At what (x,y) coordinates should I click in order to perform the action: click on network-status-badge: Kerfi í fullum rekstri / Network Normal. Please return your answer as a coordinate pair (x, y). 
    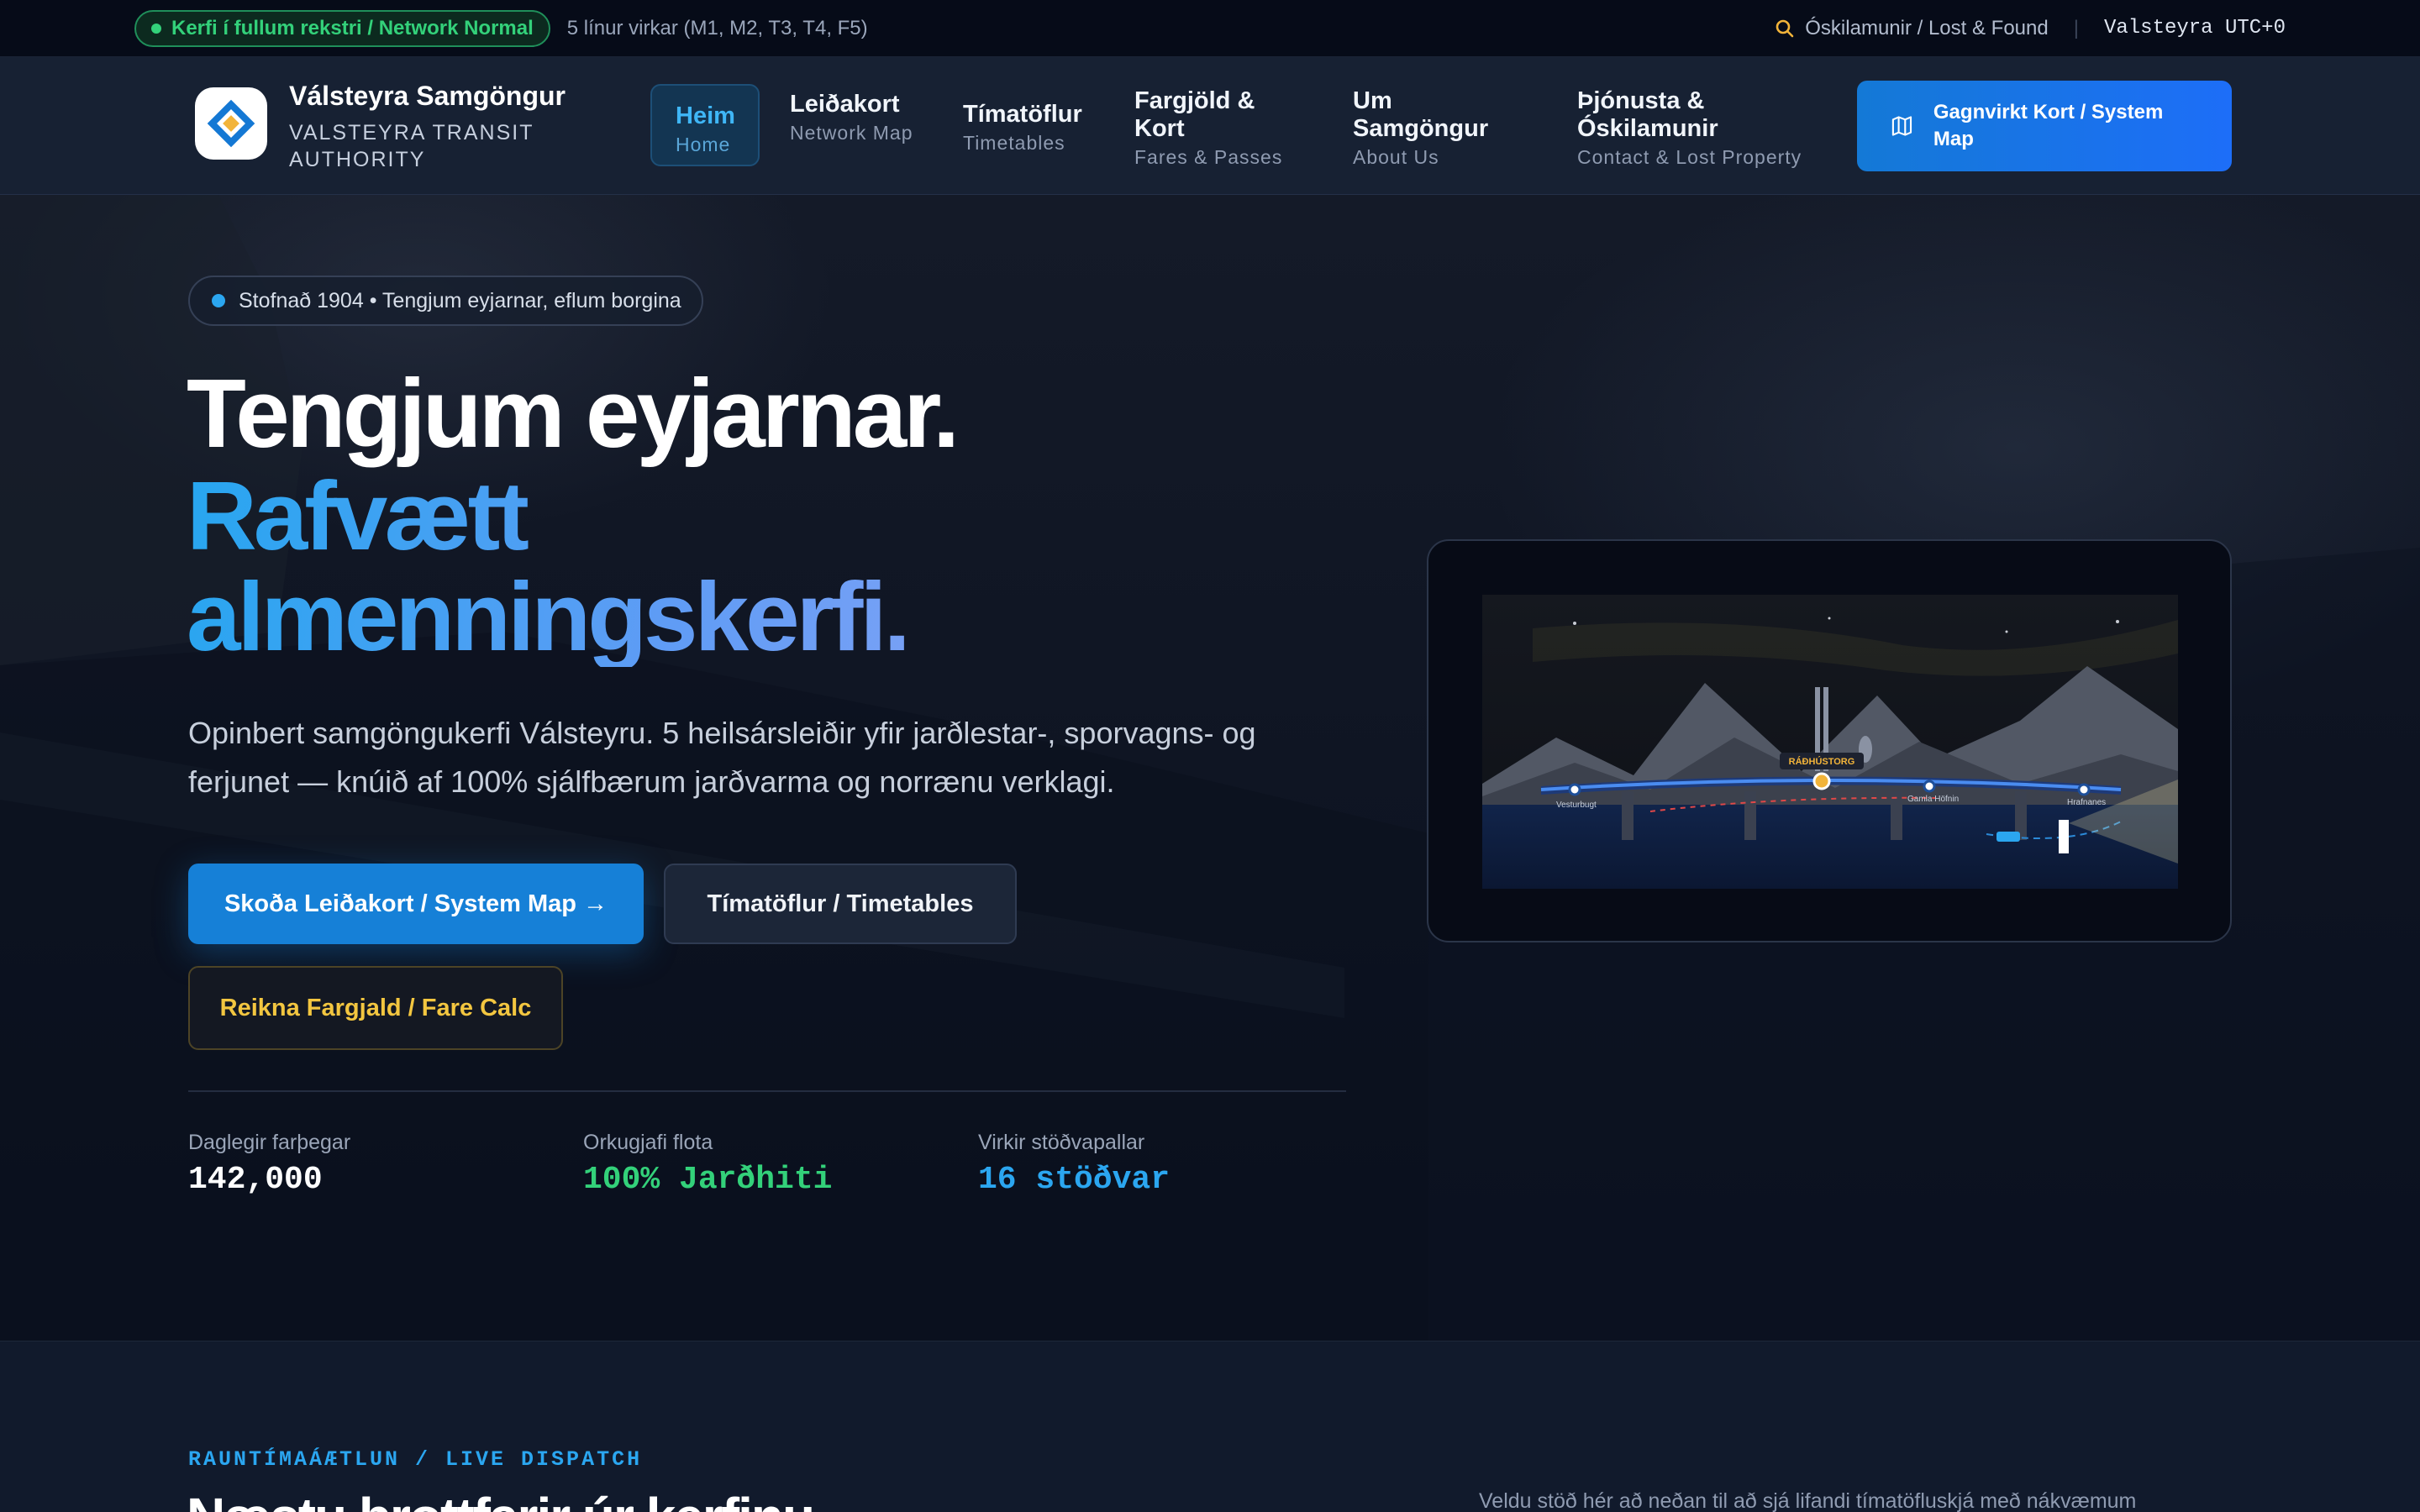
    Looking at the image, I should click on (342, 28).